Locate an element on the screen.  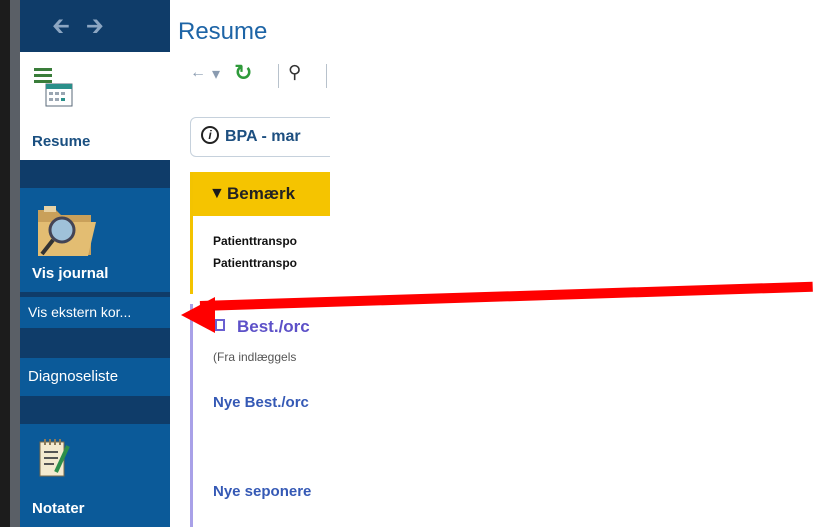
info-banner: i BPA - mar is located at coordinates (260, 137).